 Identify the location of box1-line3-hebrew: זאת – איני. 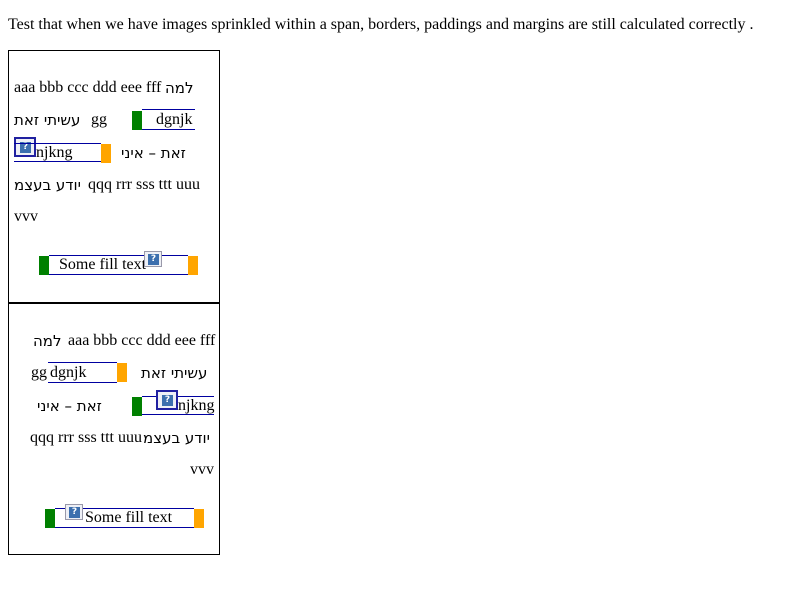
(153, 153).